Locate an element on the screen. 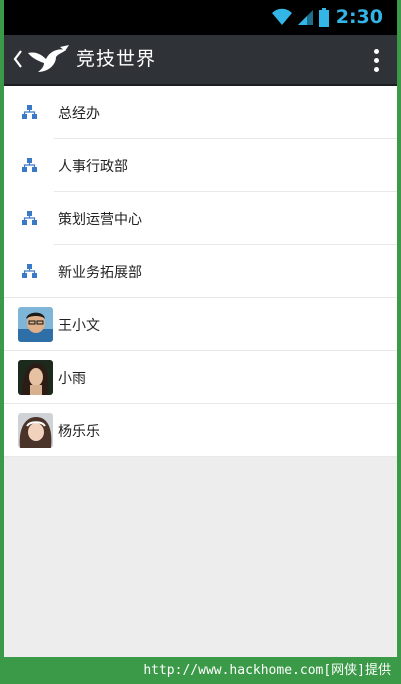 This screenshot has height=684, width=401. list-item-department: 新业务拓展部 is located at coordinates (200, 271).